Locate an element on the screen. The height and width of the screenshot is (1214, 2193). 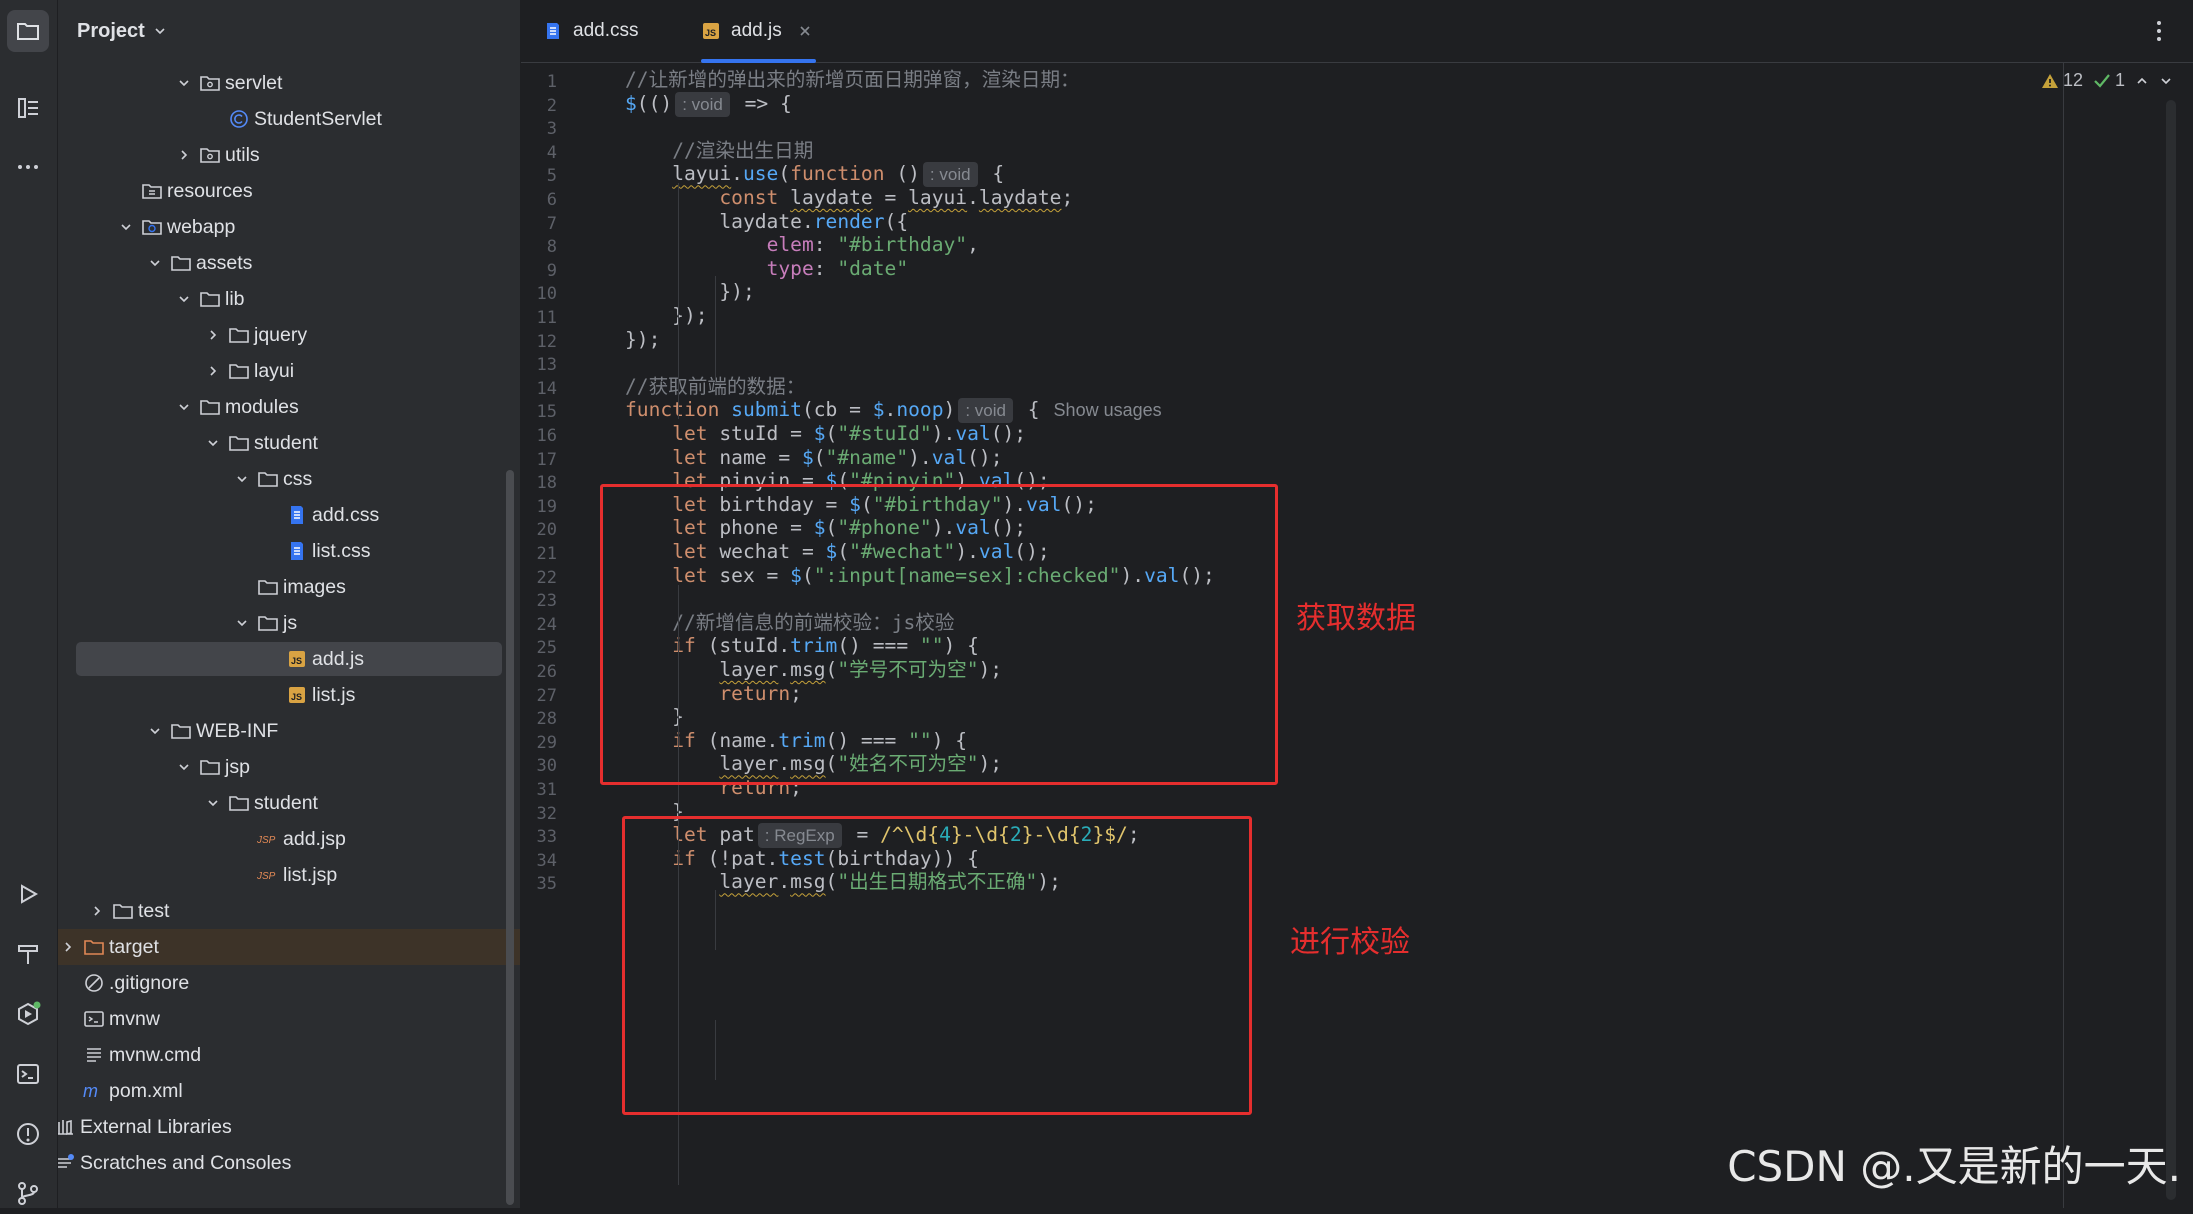
line-number: 28 is located at coordinates (546, 719).